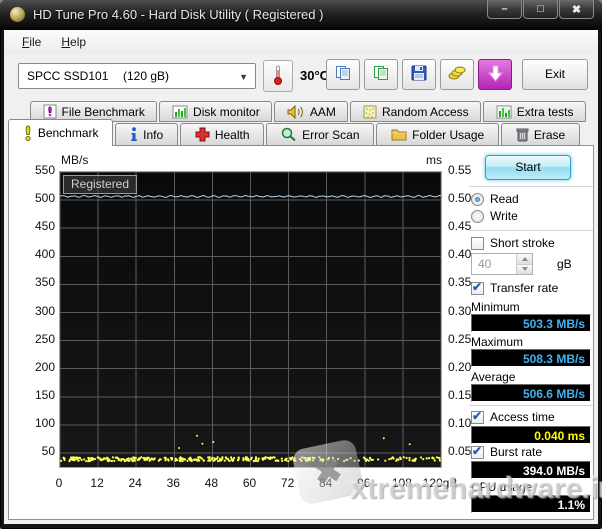 The height and width of the screenshot is (529, 602). I want to click on tab-label: Disk monitor, so click(226, 111).